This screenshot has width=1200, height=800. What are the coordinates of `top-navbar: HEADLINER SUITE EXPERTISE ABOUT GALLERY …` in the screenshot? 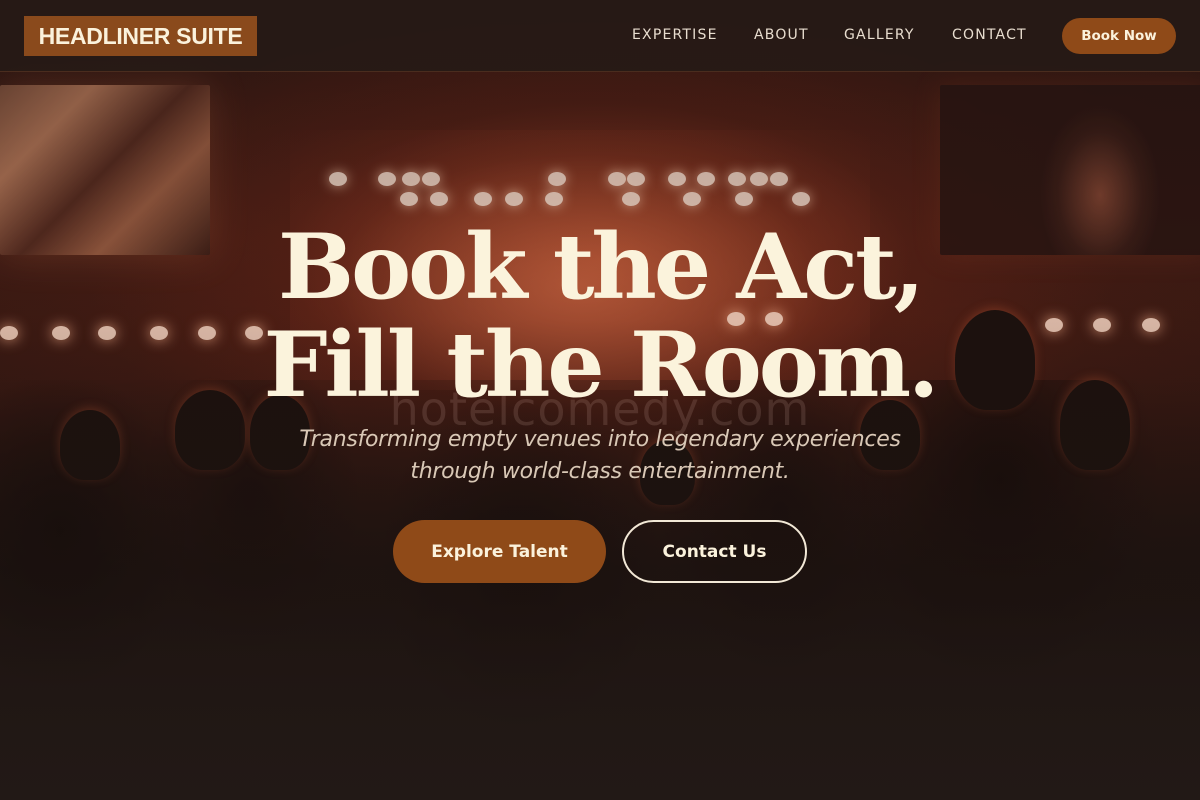 It's located at (600, 36).